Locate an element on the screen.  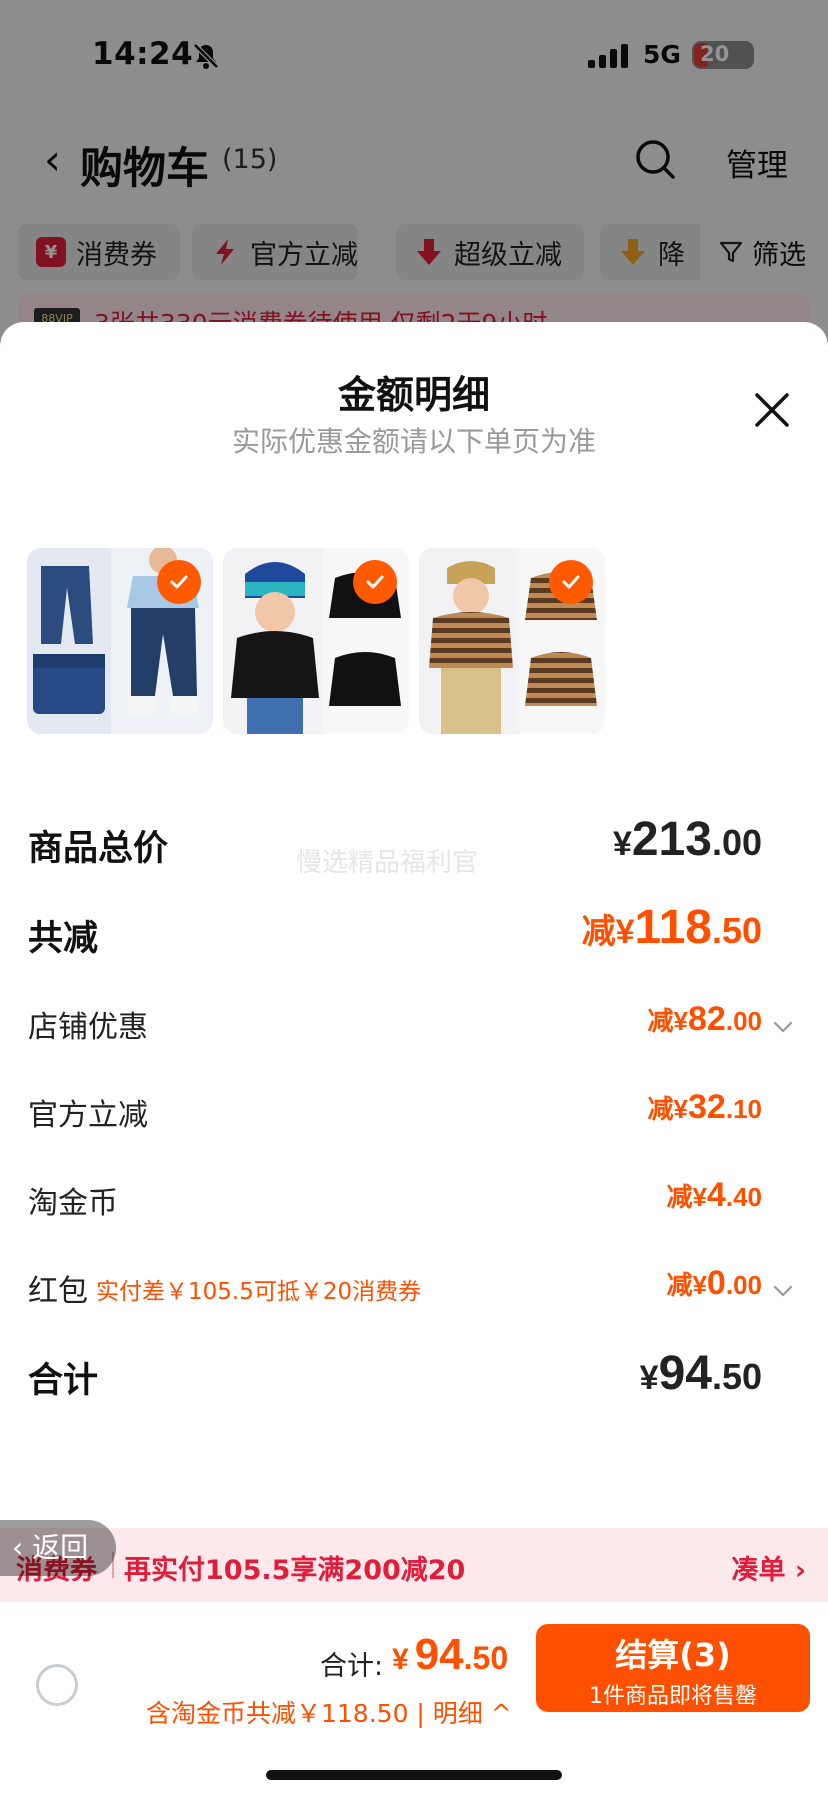
close-icon is located at coordinates (772, 410).